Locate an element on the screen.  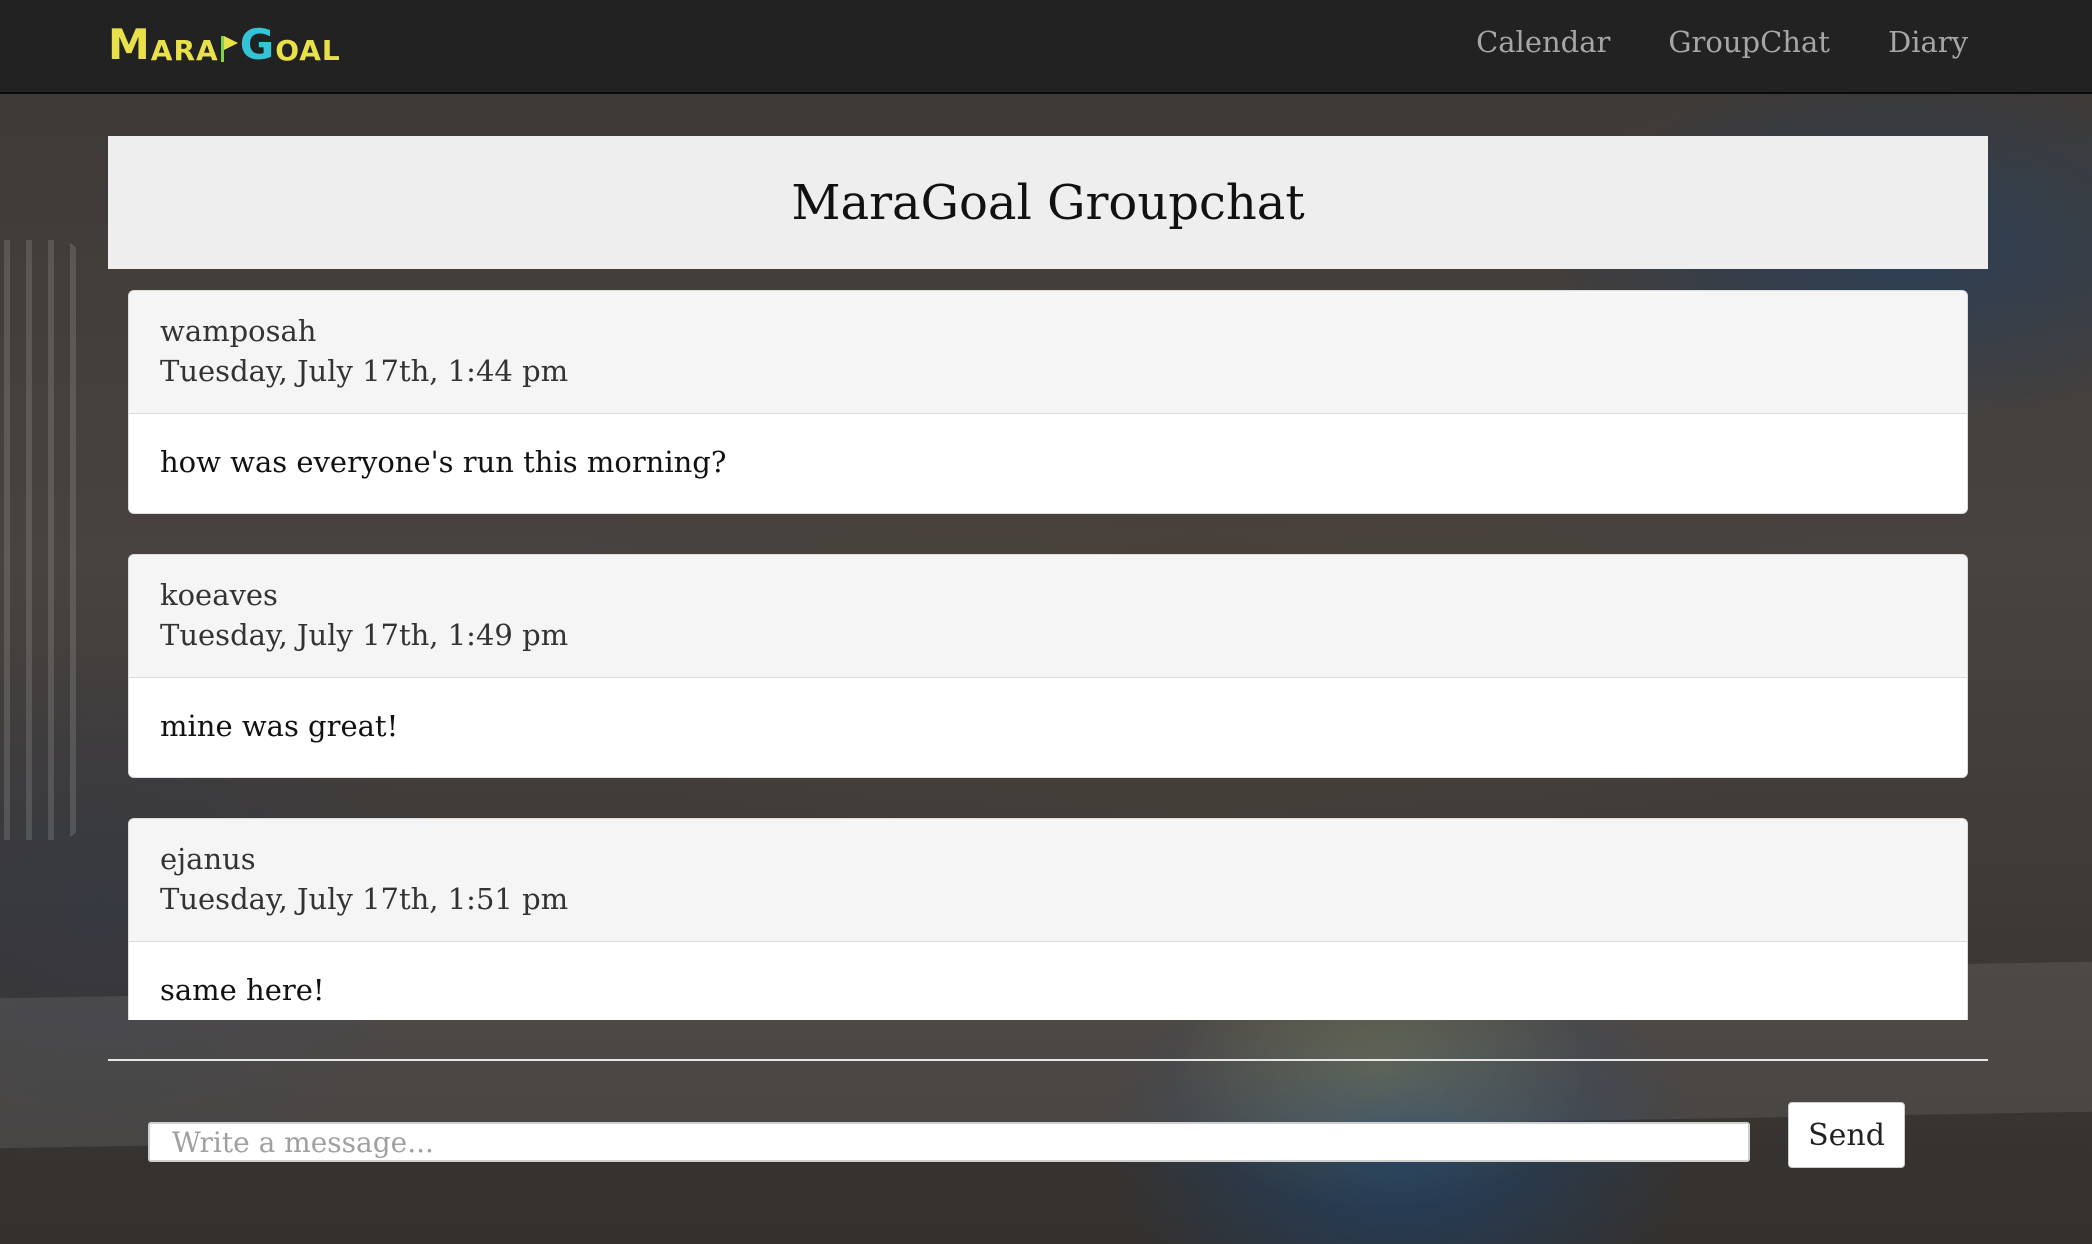
flag-icon is located at coordinates (229, 49).